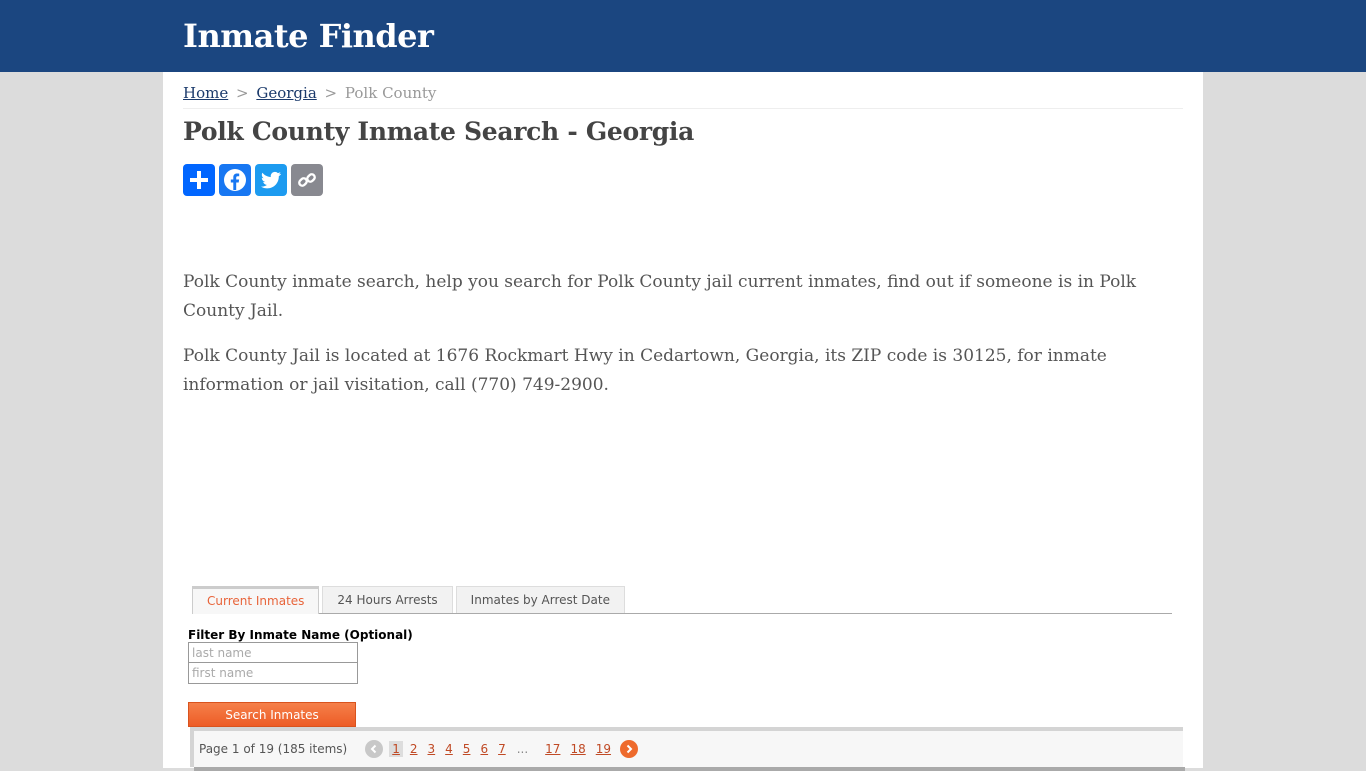 Image resolution: width=1366 pixels, height=771 pixels. Describe the element at coordinates (205, 93) in the screenshot. I see `breadcrumb-home: Home` at that location.